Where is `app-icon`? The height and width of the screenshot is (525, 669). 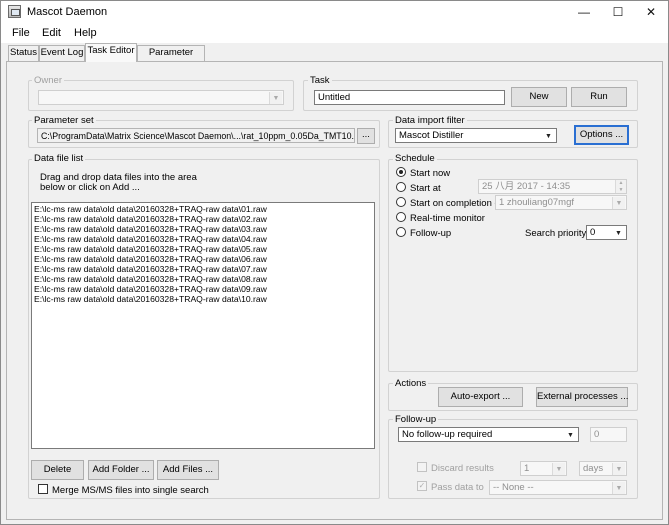 app-icon is located at coordinates (14, 11).